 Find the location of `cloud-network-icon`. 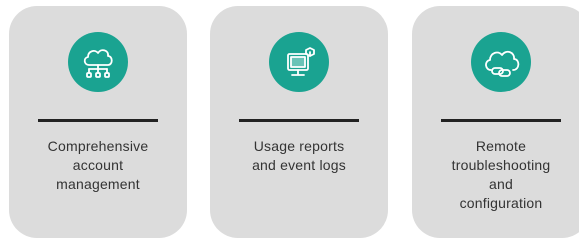

cloud-network-icon is located at coordinates (98, 62).